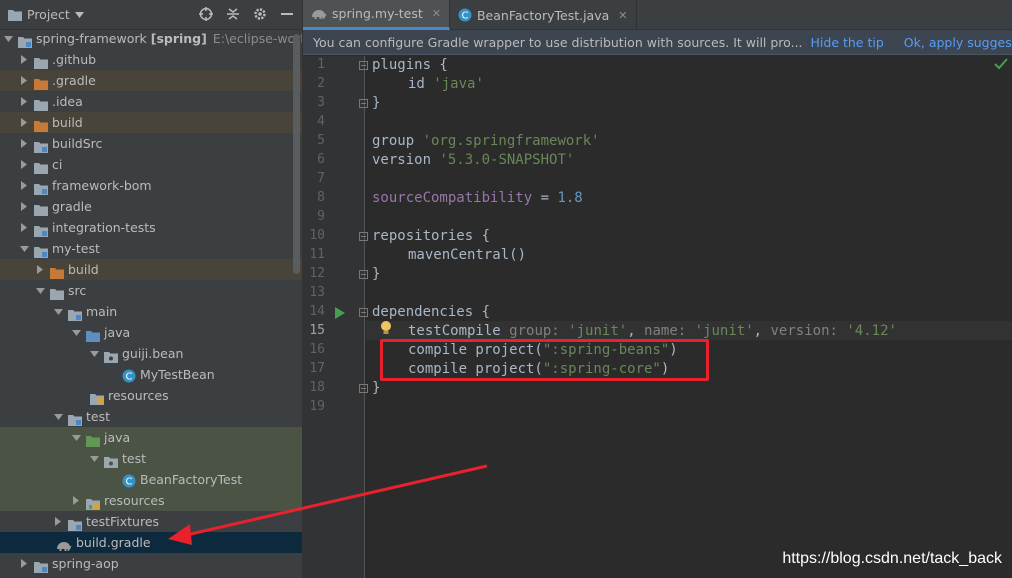 The height and width of the screenshot is (578, 1012). What do you see at coordinates (74, 59) in the screenshot?
I see `tree-node-label: .github` at bounding box center [74, 59].